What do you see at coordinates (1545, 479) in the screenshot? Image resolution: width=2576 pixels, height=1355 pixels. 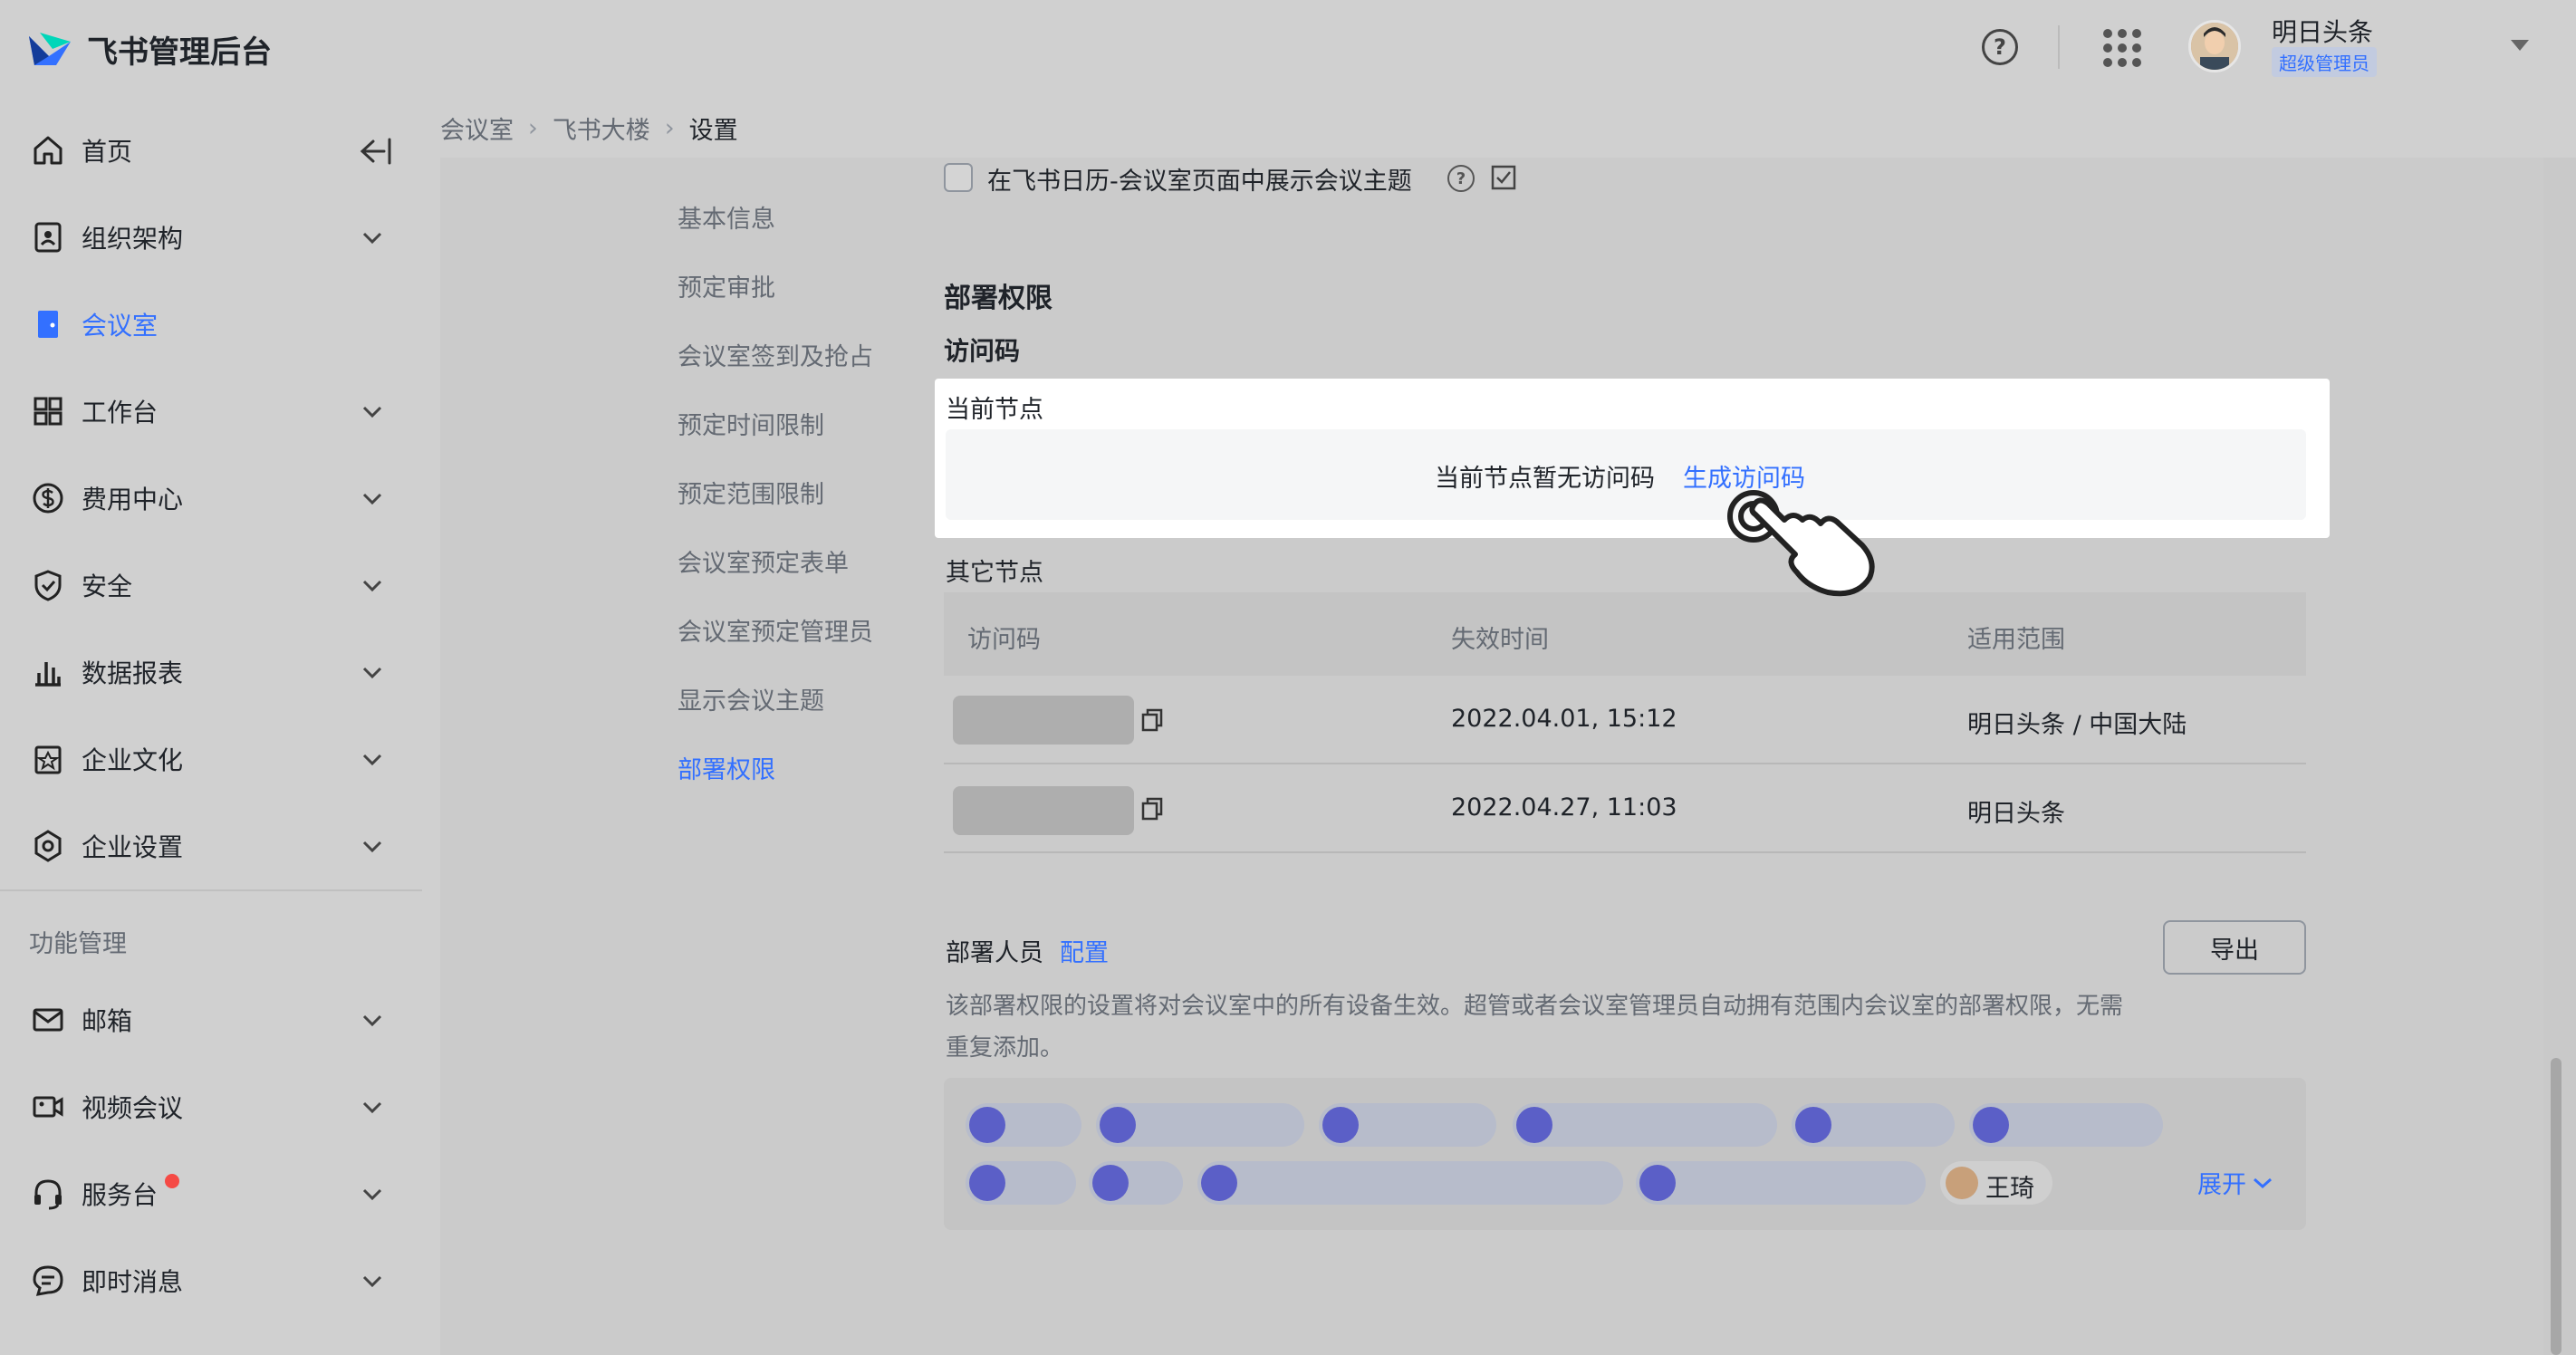 I see `current-node-empty-text: 当前节点暂无访问码` at bounding box center [1545, 479].